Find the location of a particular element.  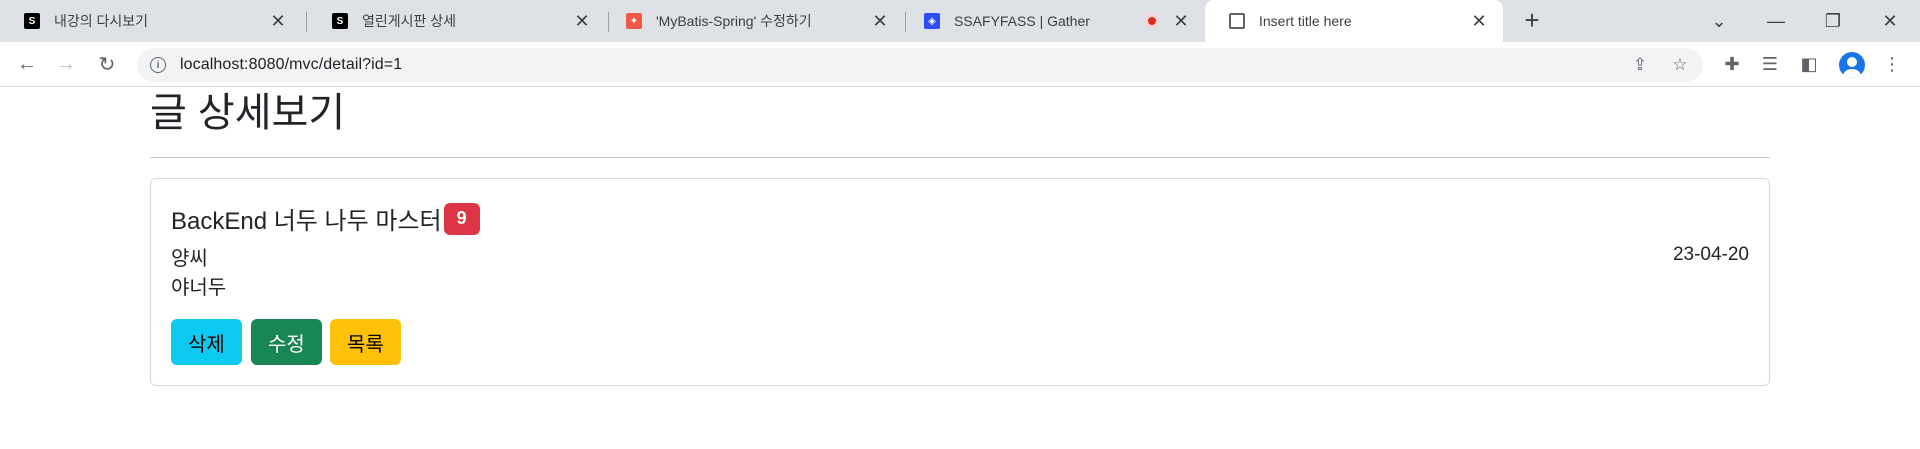

tab-lecture-replay: S 내강의 다시보기 ✕ is located at coordinates (151, 21).